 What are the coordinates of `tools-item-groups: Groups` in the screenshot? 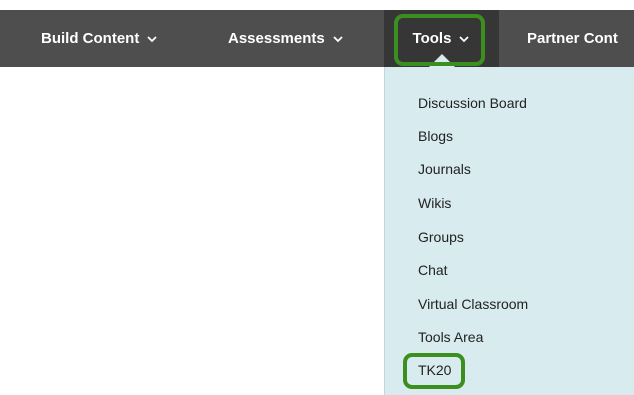 It's located at (441, 237).